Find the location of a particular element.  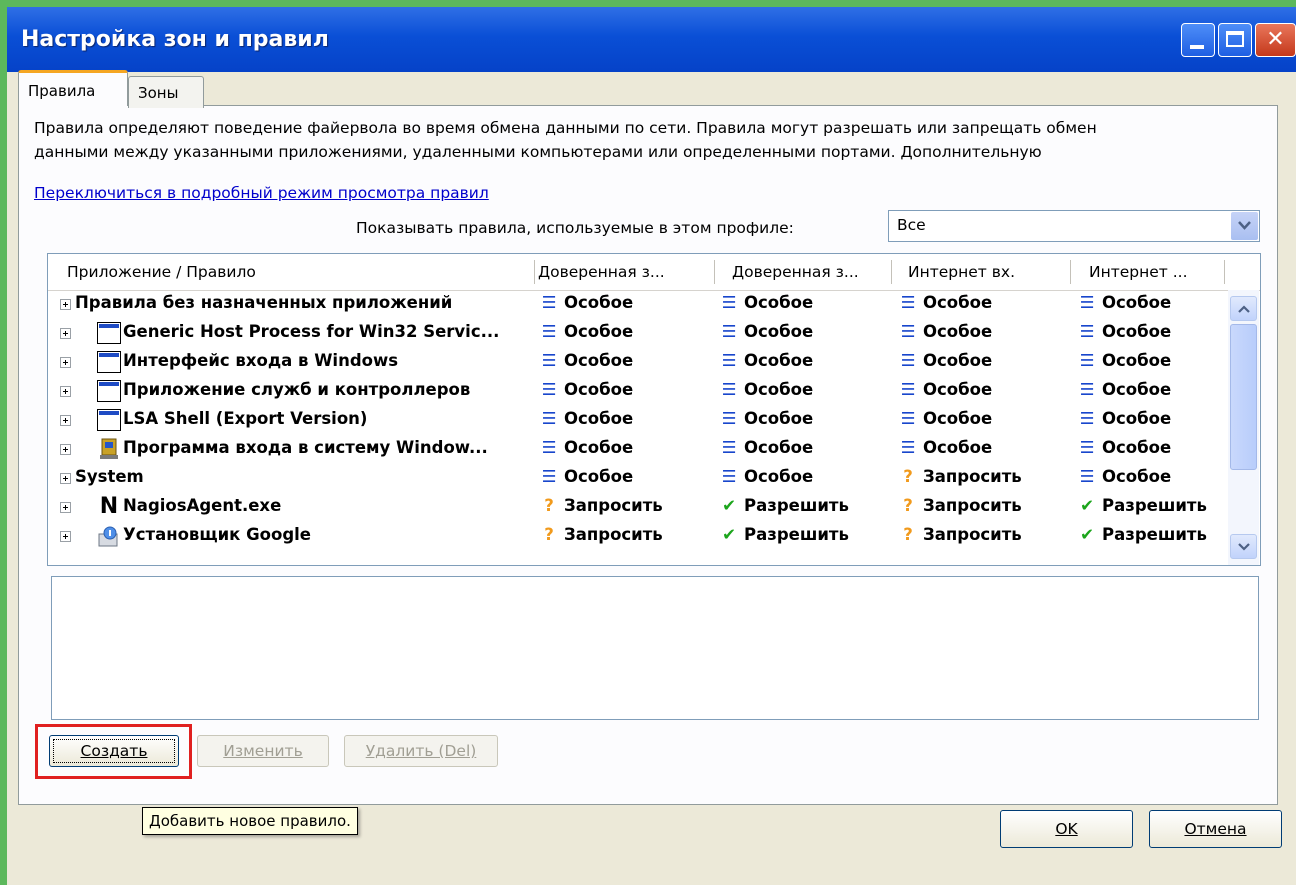

tab-rules: Правила is located at coordinates (73, 88).